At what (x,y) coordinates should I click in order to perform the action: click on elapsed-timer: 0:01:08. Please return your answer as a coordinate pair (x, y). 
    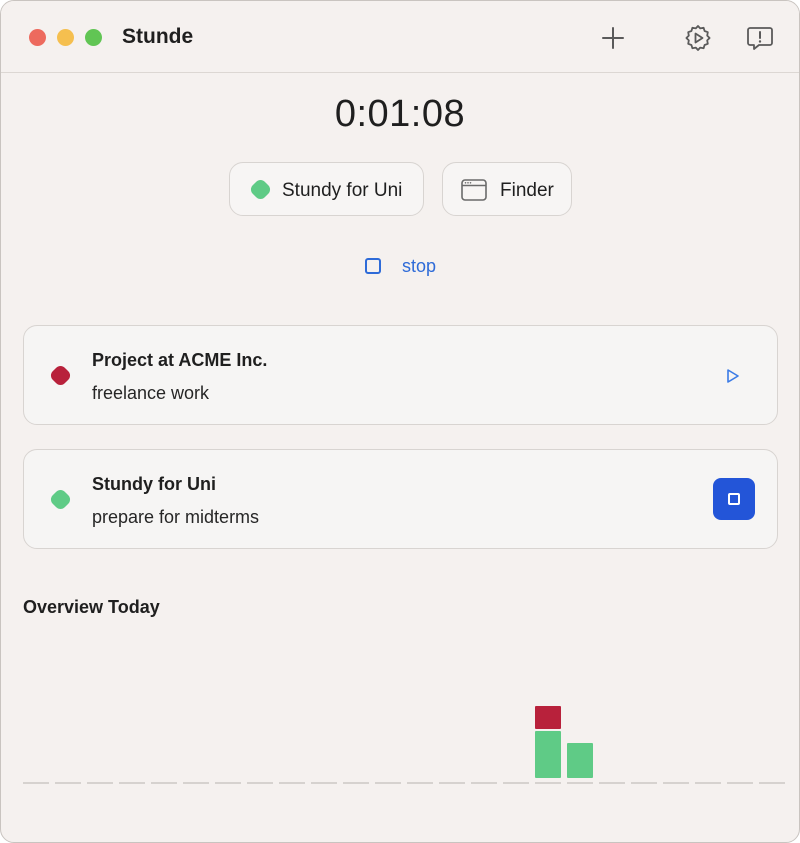
    Looking at the image, I should click on (400, 114).